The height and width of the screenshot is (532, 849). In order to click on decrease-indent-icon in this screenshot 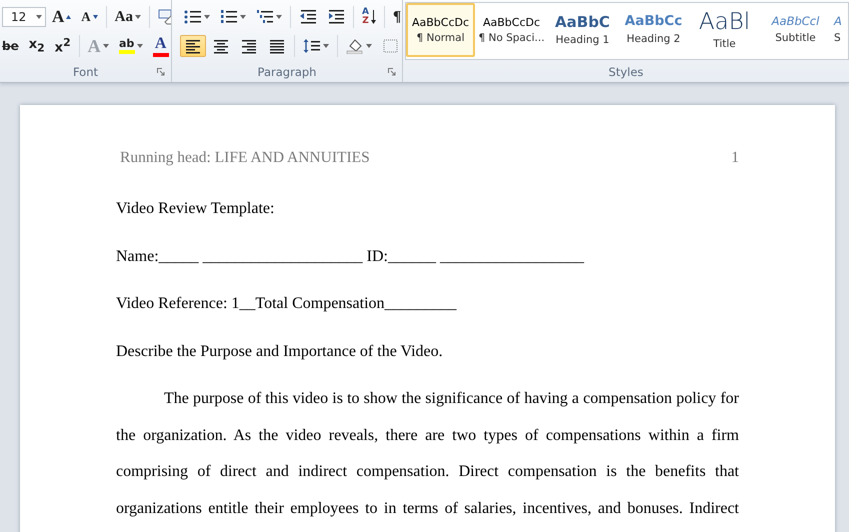, I will do `click(308, 17)`.